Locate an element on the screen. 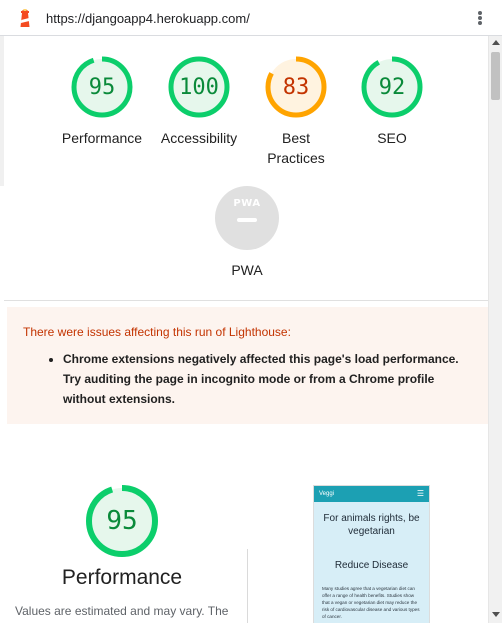 This screenshot has width=502, height=623. performance-note: Values are estimated and may vary. The is located at coordinates (122, 611).